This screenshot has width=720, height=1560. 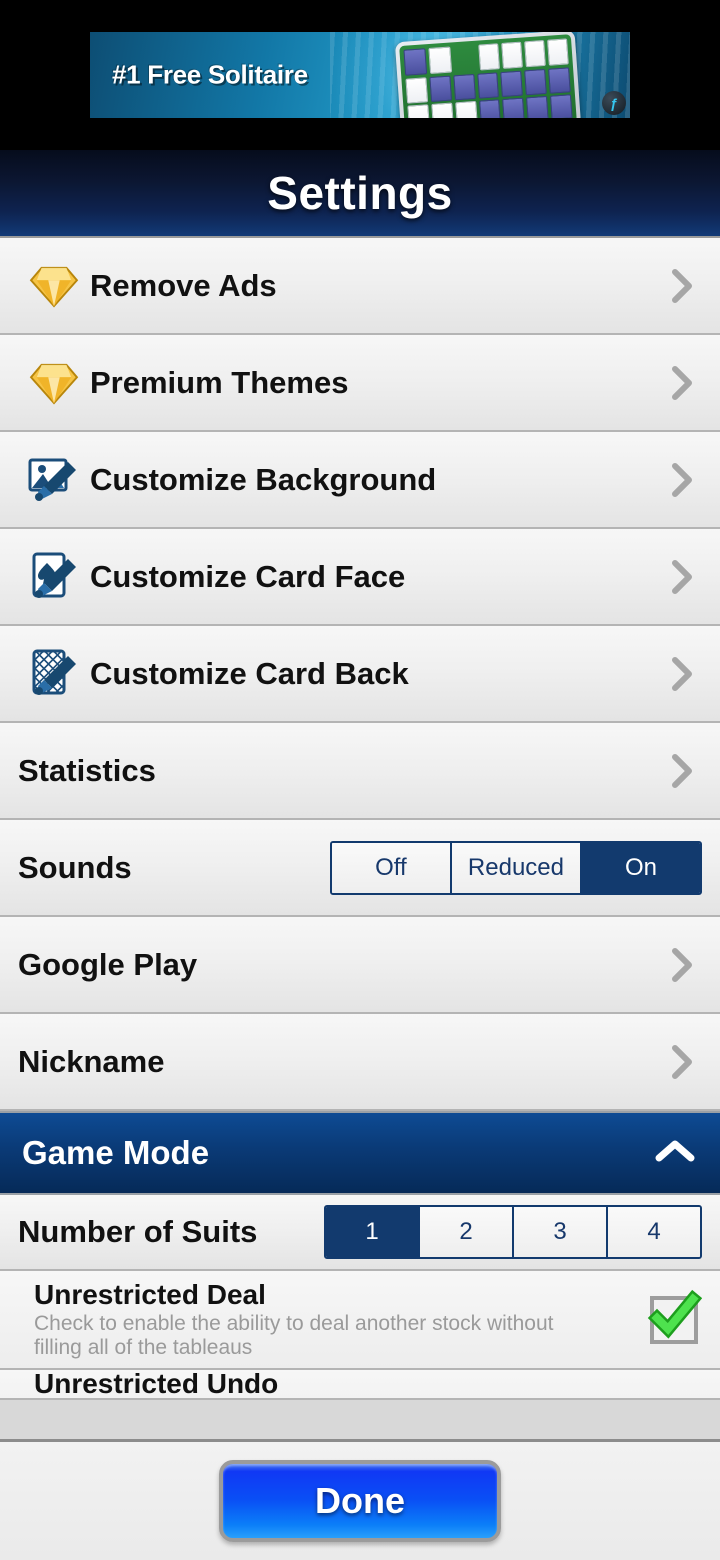 What do you see at coordinates (156, 1385) in the screenshot?
I see `unrestricted-undo-title: Unrestricted Undo` at bounding box center [156, 1385].